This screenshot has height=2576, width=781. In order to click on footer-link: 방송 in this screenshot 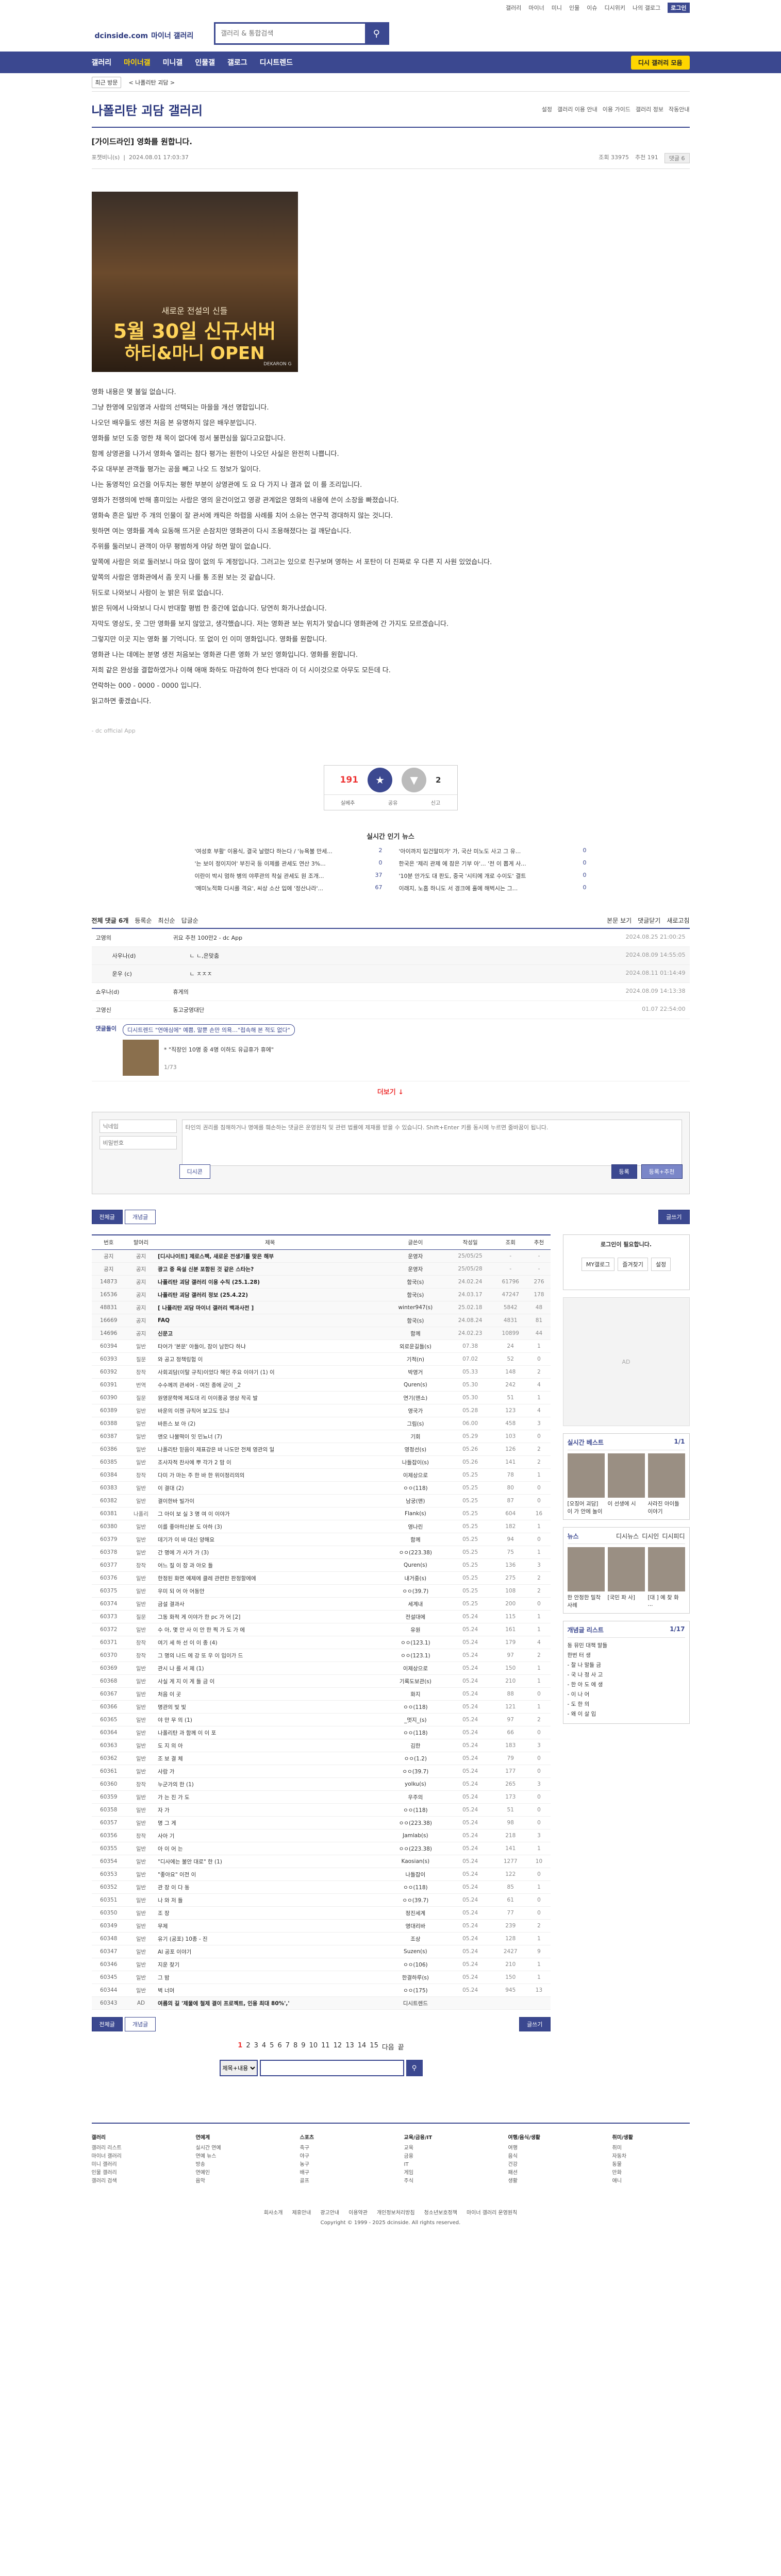, I will do `click(234, 2165)`.